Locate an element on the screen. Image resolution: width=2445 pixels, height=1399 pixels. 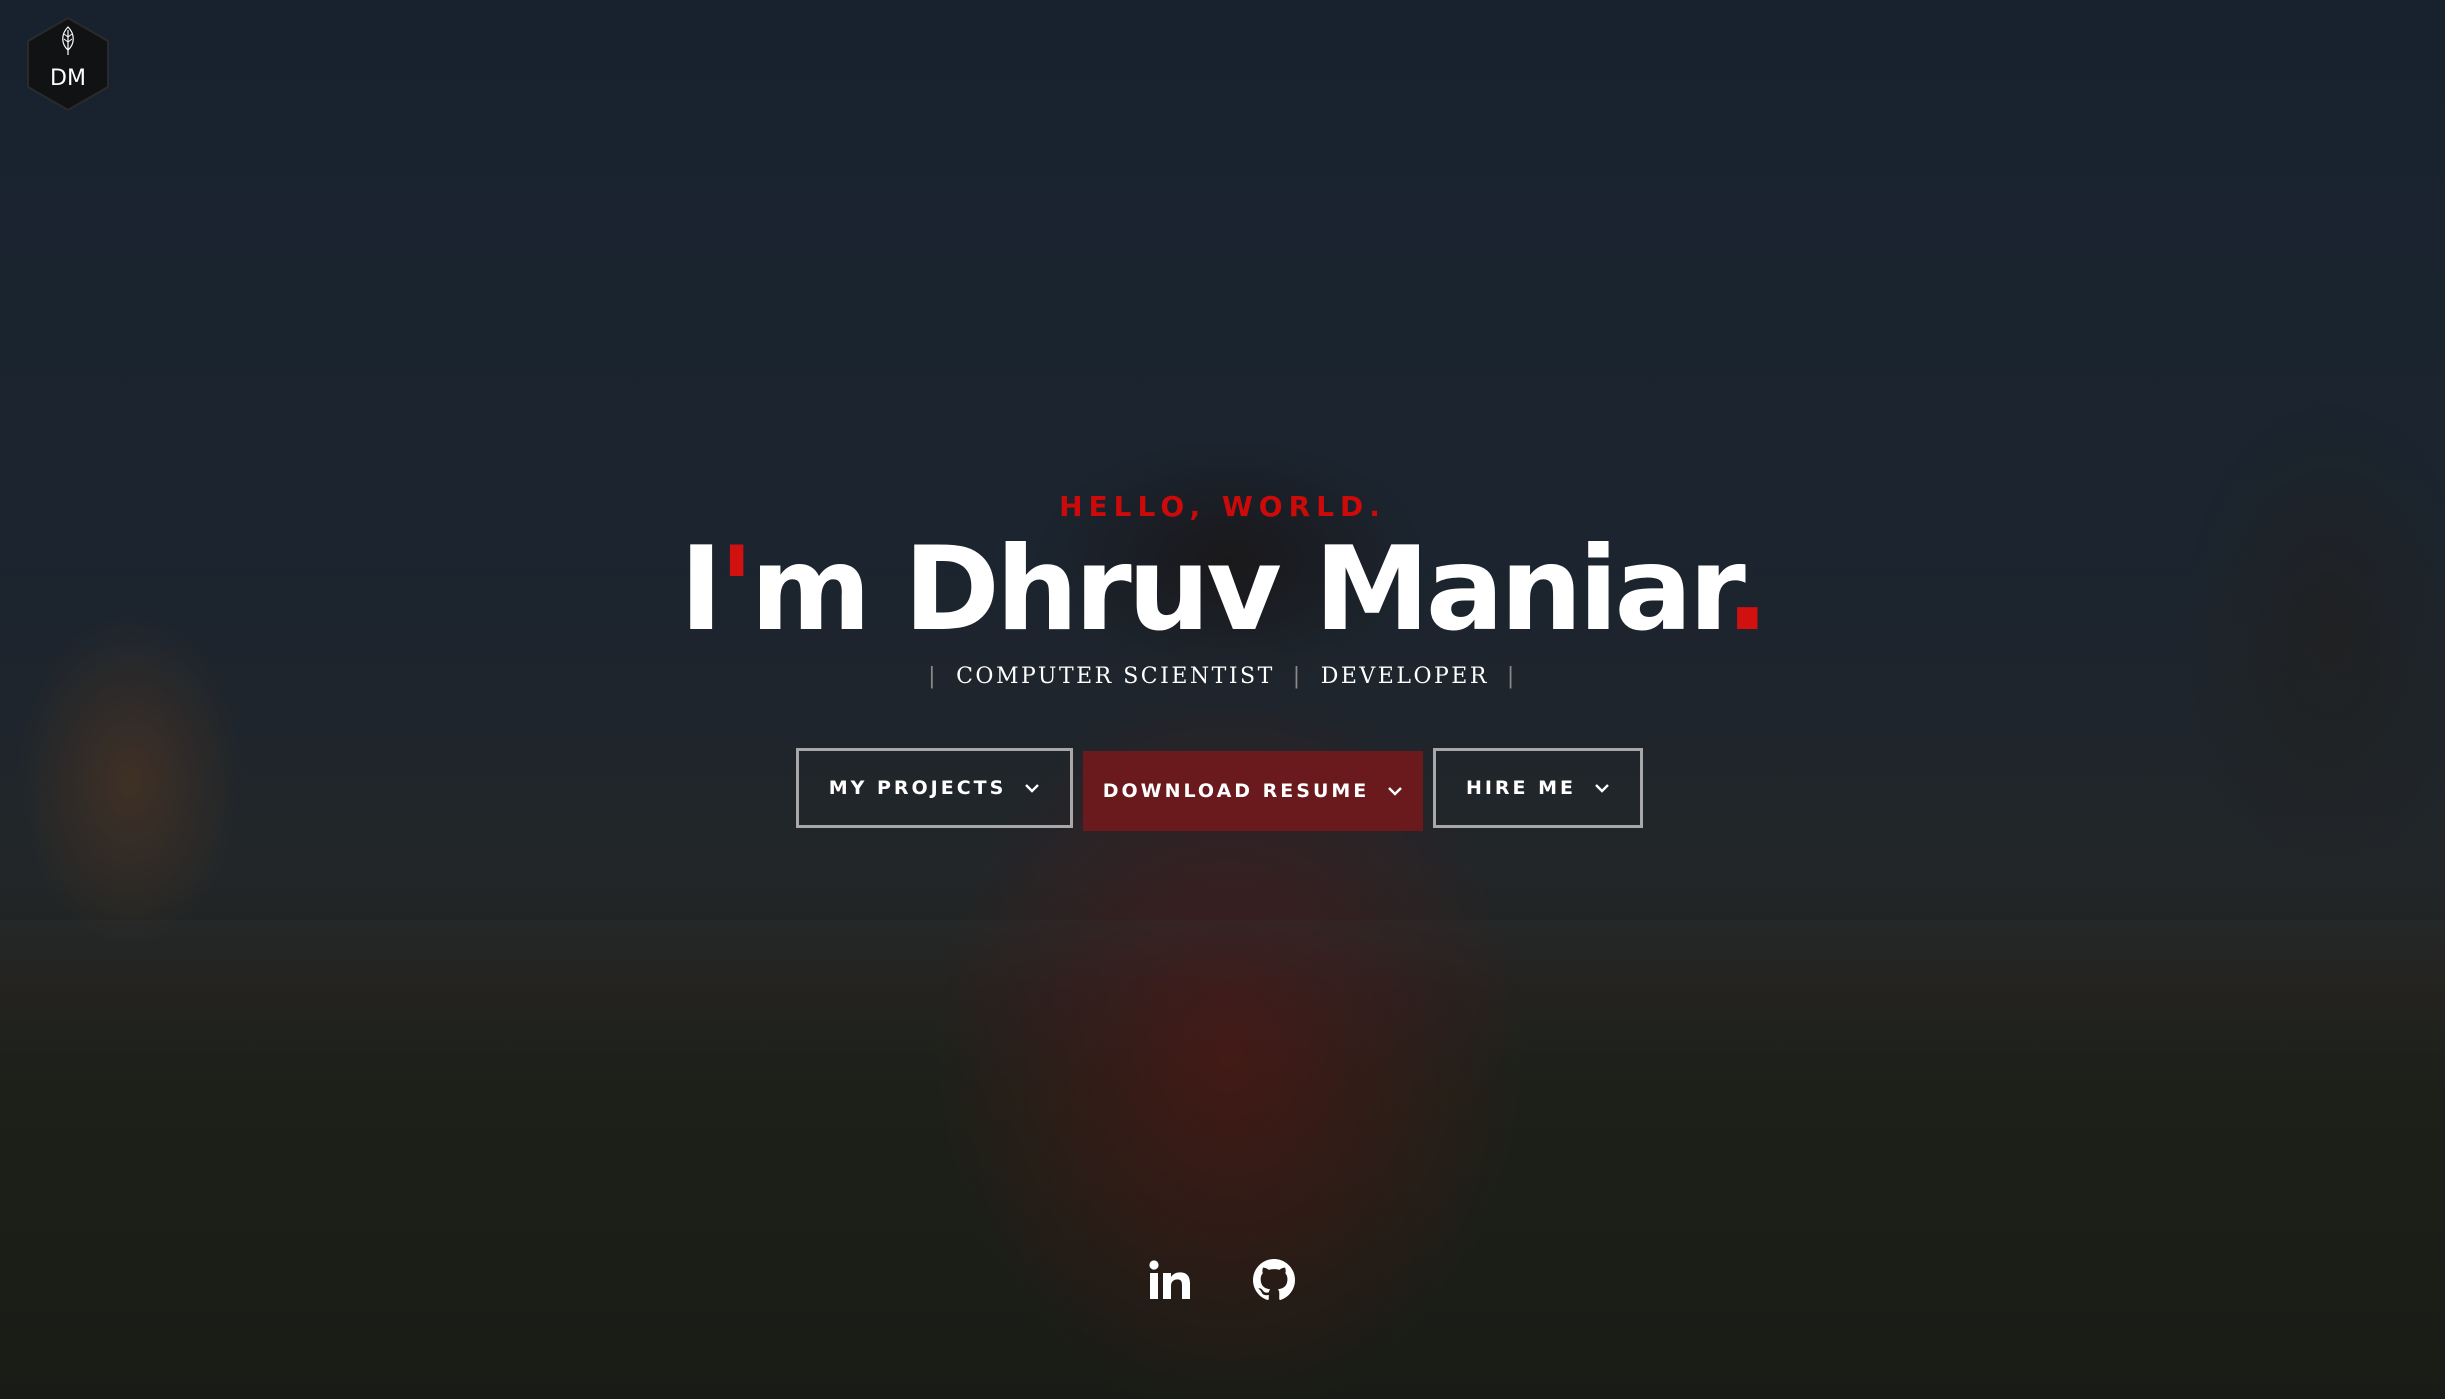
role-computer-scientist: COMPUTER SCIENTIST is located at coordinates (1115, 676).